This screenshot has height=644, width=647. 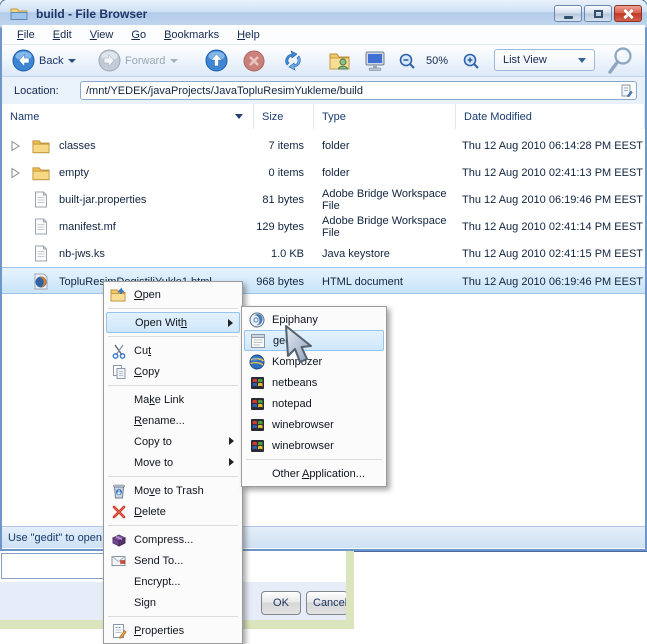 I want to click on forward-label: Forward, so click(x=145, y=60).